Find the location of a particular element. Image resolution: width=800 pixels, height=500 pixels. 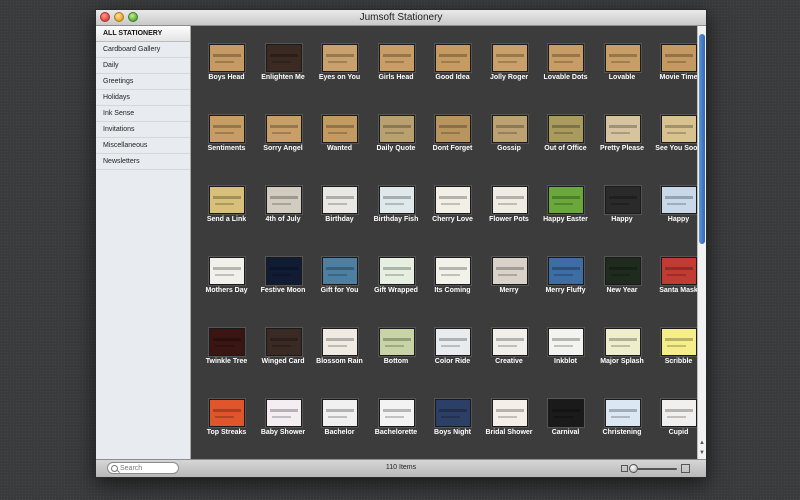

item-count: 110 Items is located at coordinates (401, 467).